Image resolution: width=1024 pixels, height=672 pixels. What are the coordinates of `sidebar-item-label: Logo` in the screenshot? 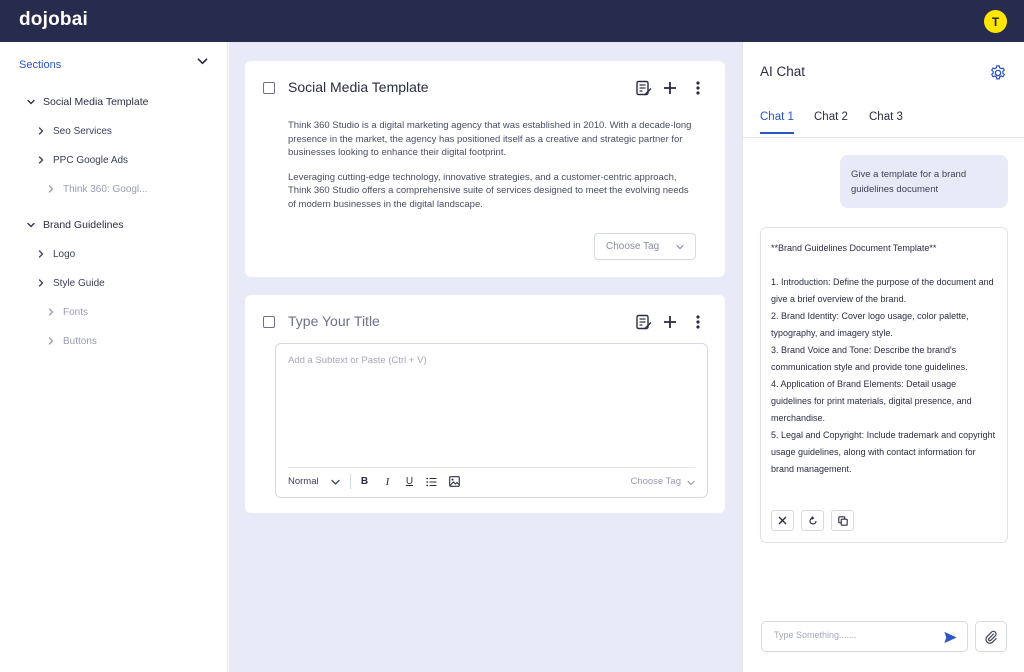 It's located at (64, 254).